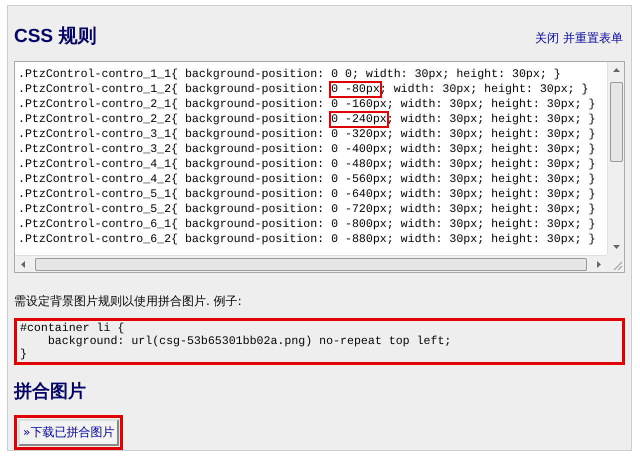 The image size is (640, 457). Describe the element at coordinates (598, 264) in the screenshot. I see `scroll-right-icon` at that location.